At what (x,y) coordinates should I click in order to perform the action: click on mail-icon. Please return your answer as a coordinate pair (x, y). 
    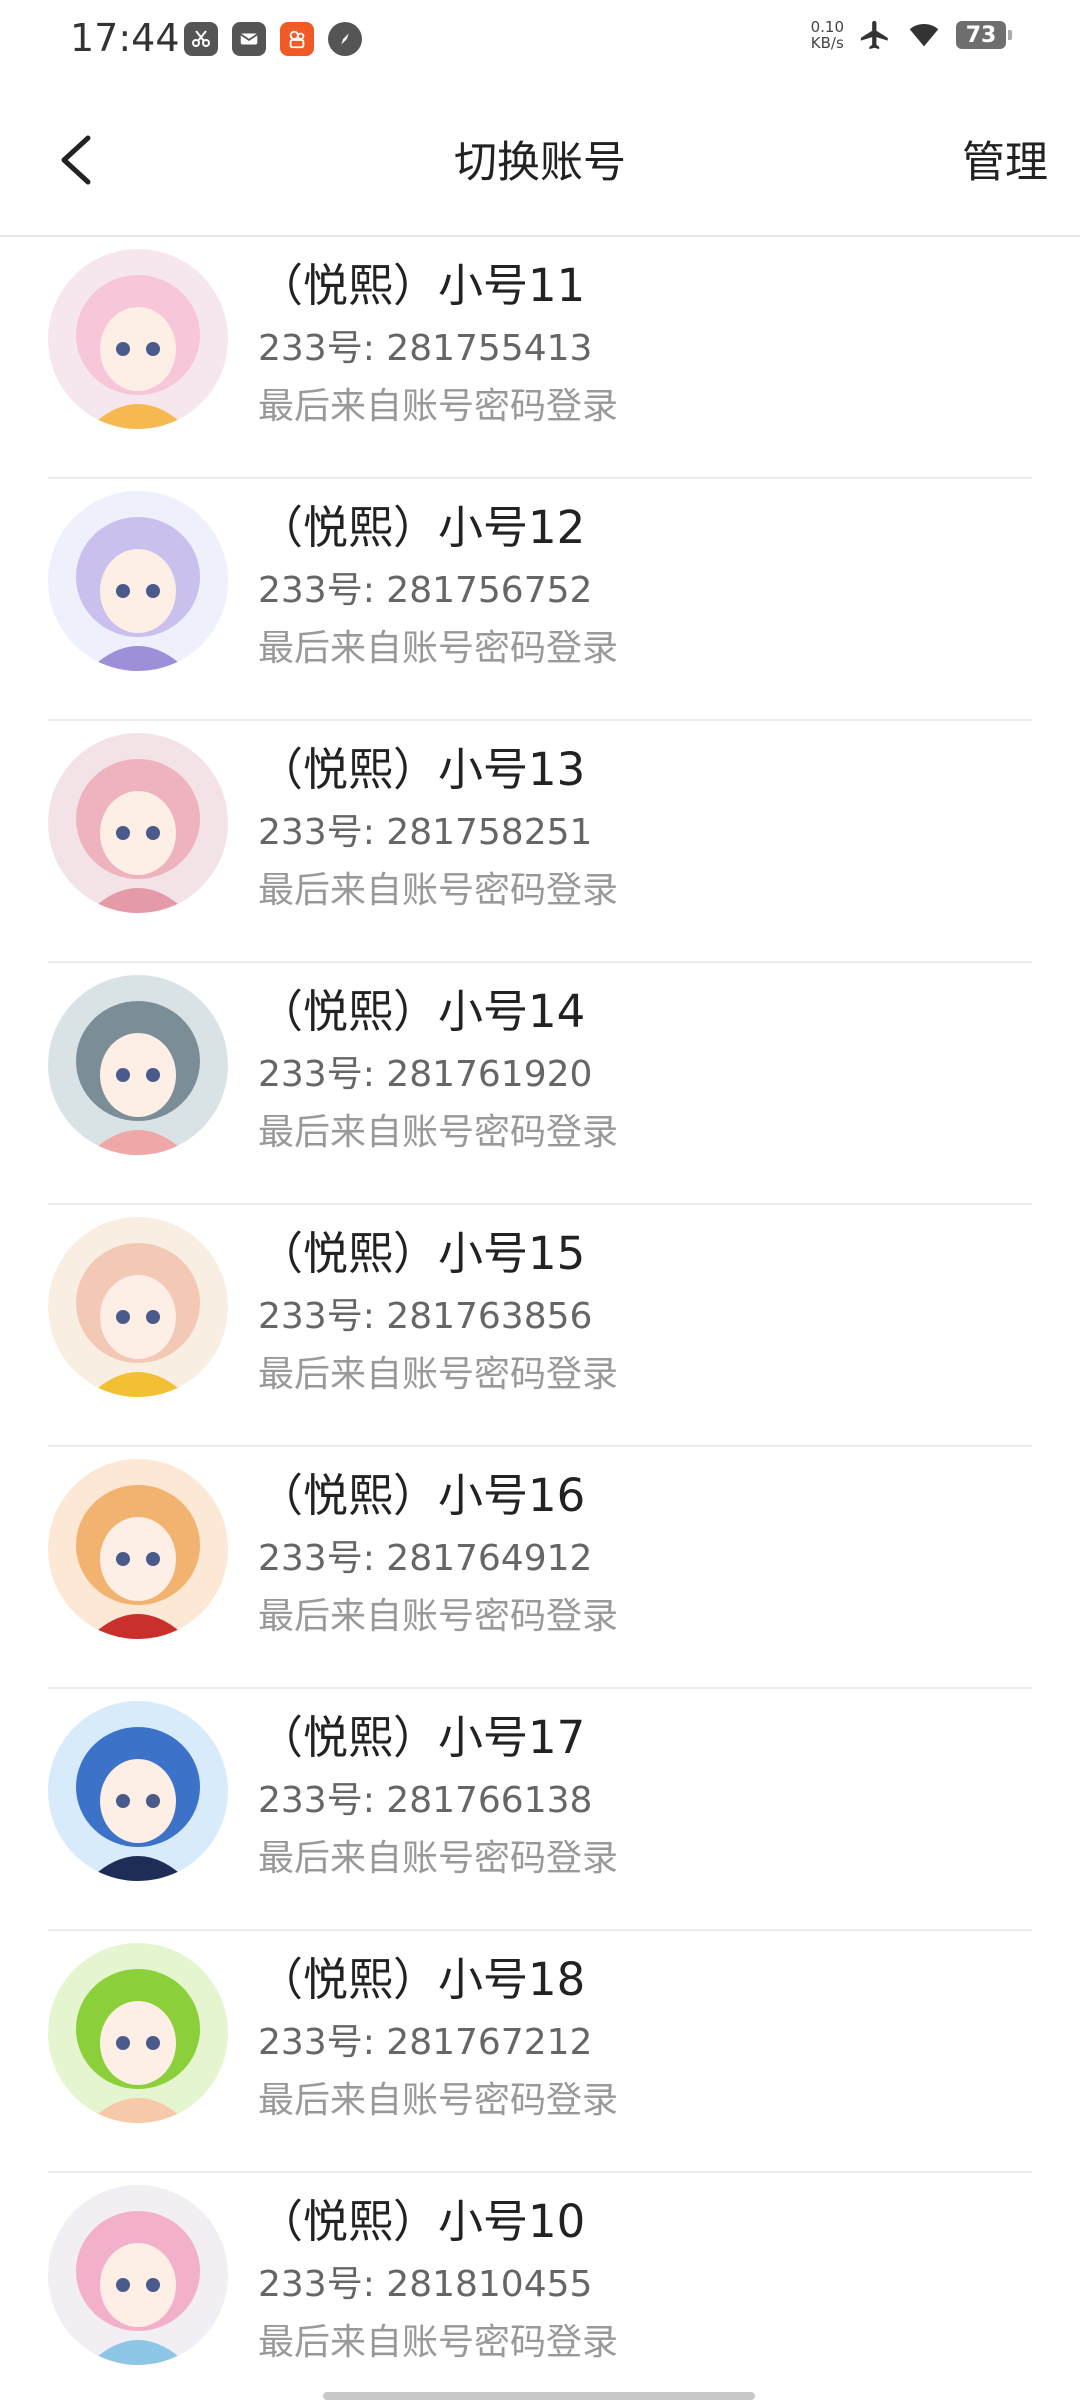
    Looking at the image, I should click on (249, 39).